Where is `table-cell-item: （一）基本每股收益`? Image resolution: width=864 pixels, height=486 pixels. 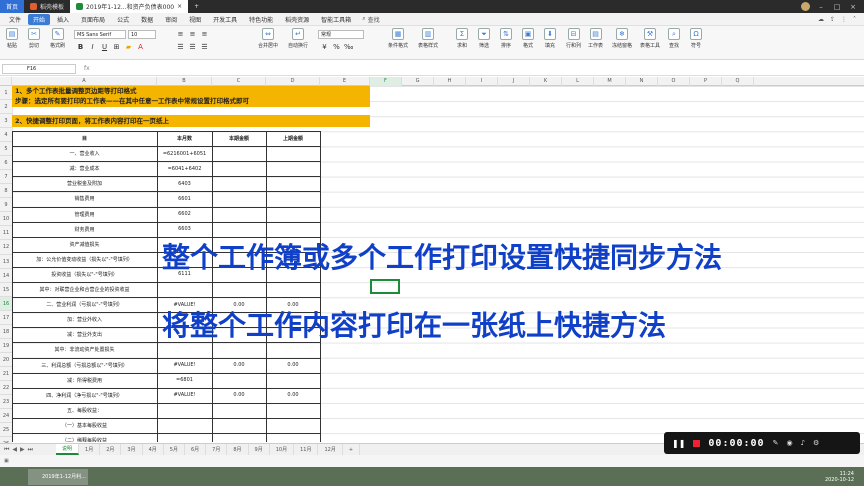
table-cell-item: （一）基本每股收益 is located at coordinates (84, 425).